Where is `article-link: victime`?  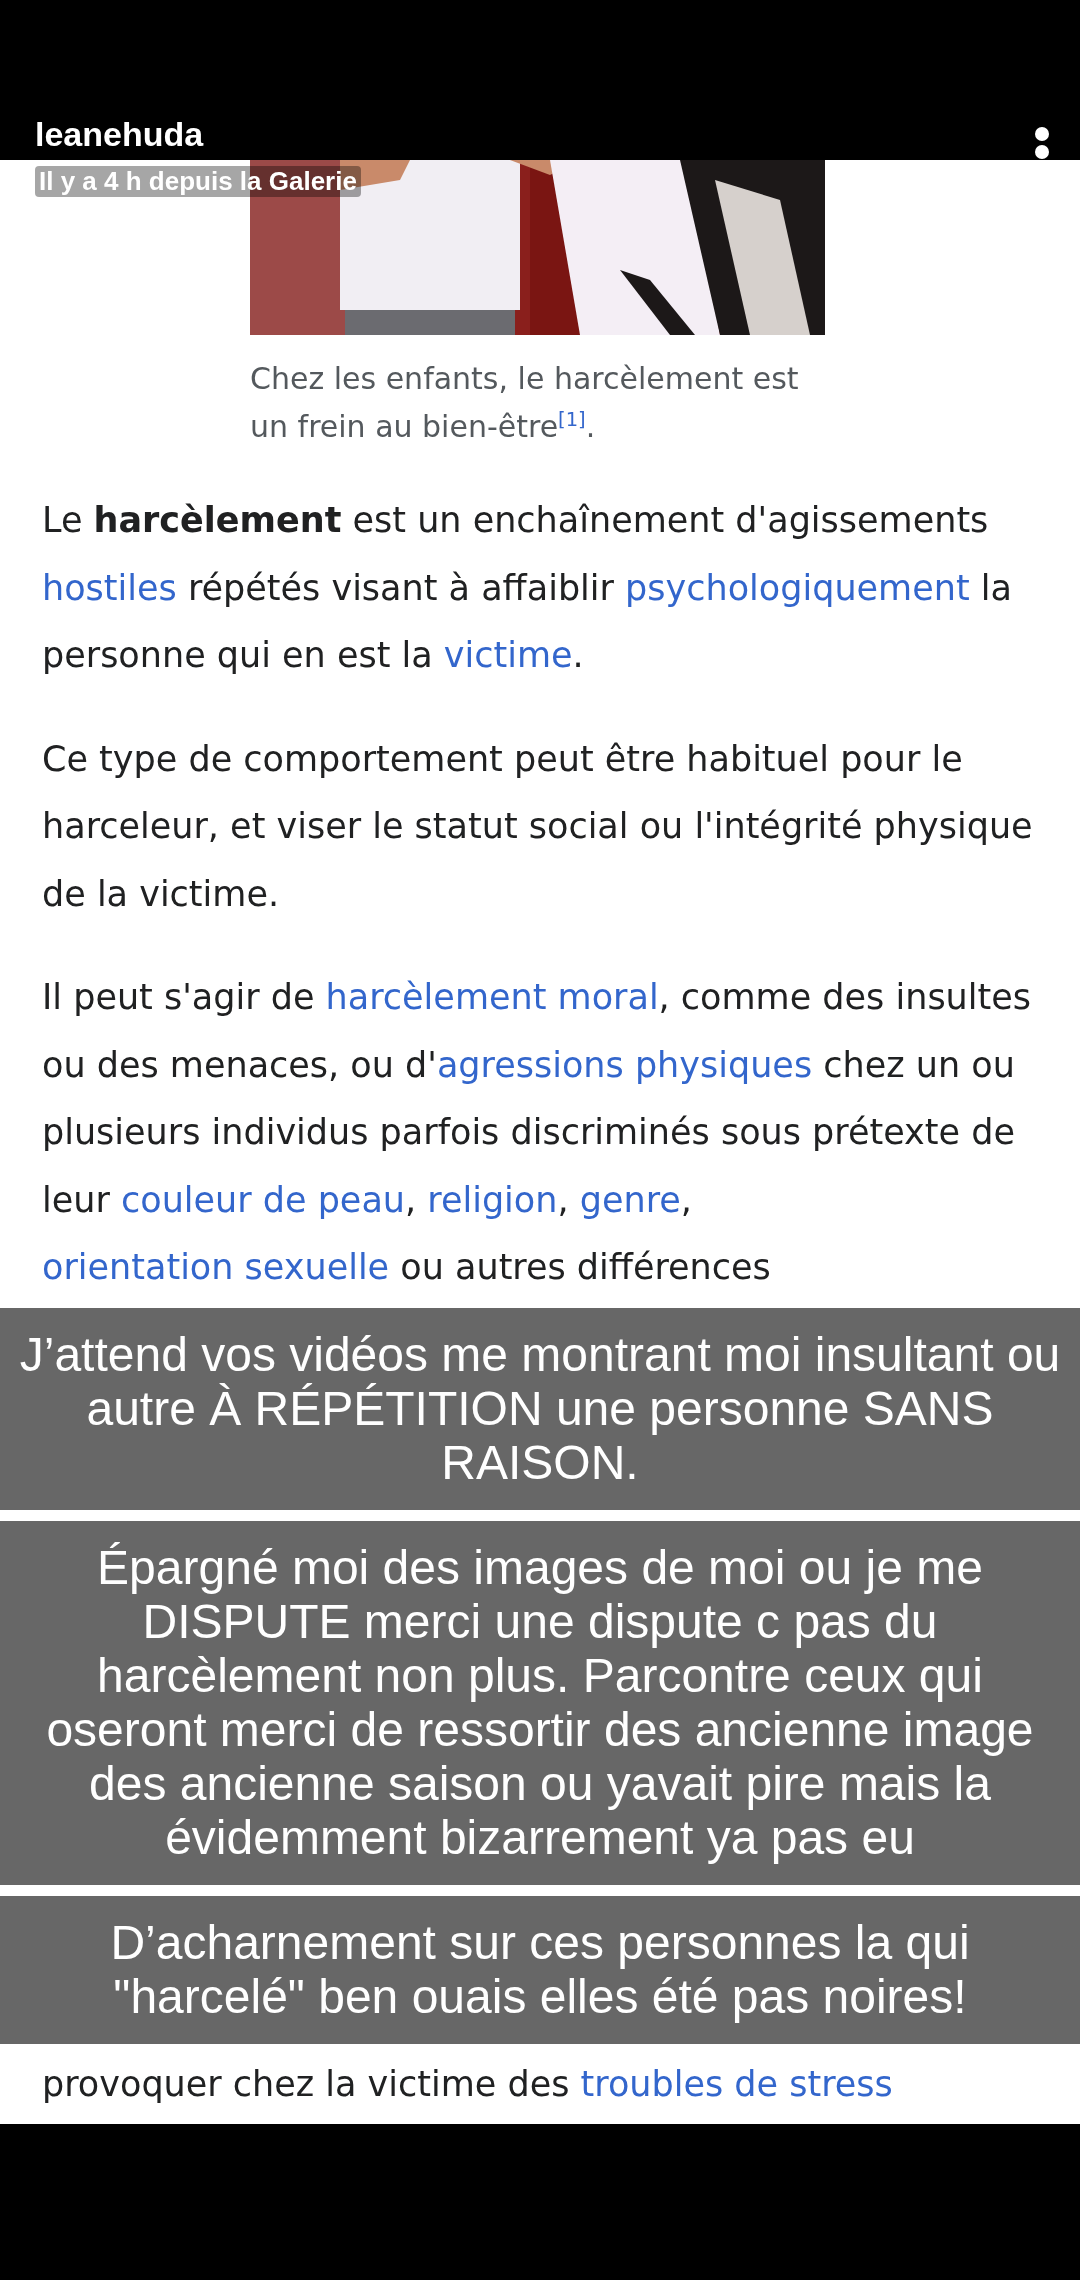 article-link: victime is located at coordinates (508, 655).